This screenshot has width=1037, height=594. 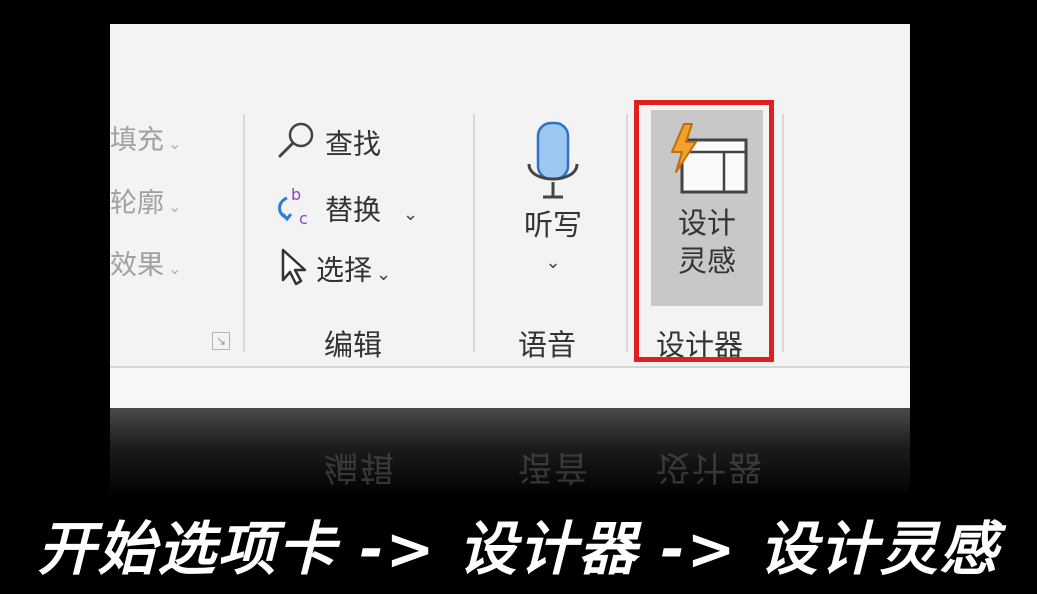 What do you see at coordinates (296, 194) in the screenshot?
I see `svg-text: b` at bounding box center [296, 194].